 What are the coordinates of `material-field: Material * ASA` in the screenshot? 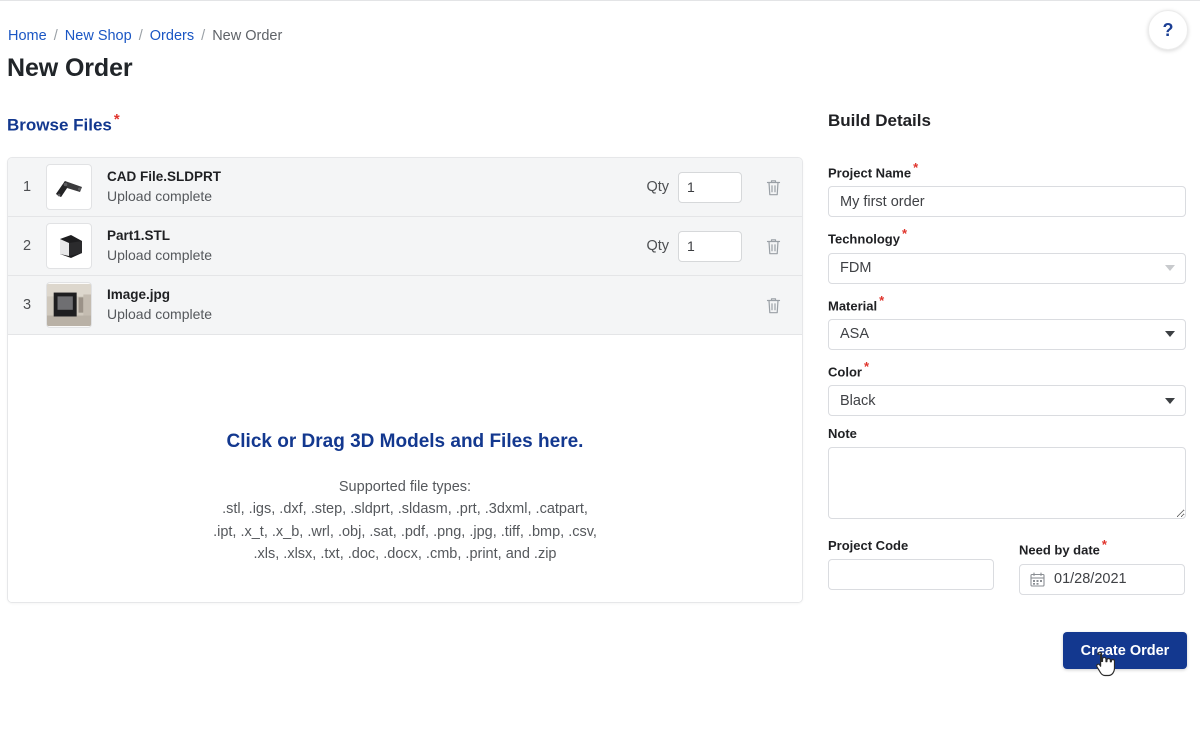 It's located at (1007, 322).